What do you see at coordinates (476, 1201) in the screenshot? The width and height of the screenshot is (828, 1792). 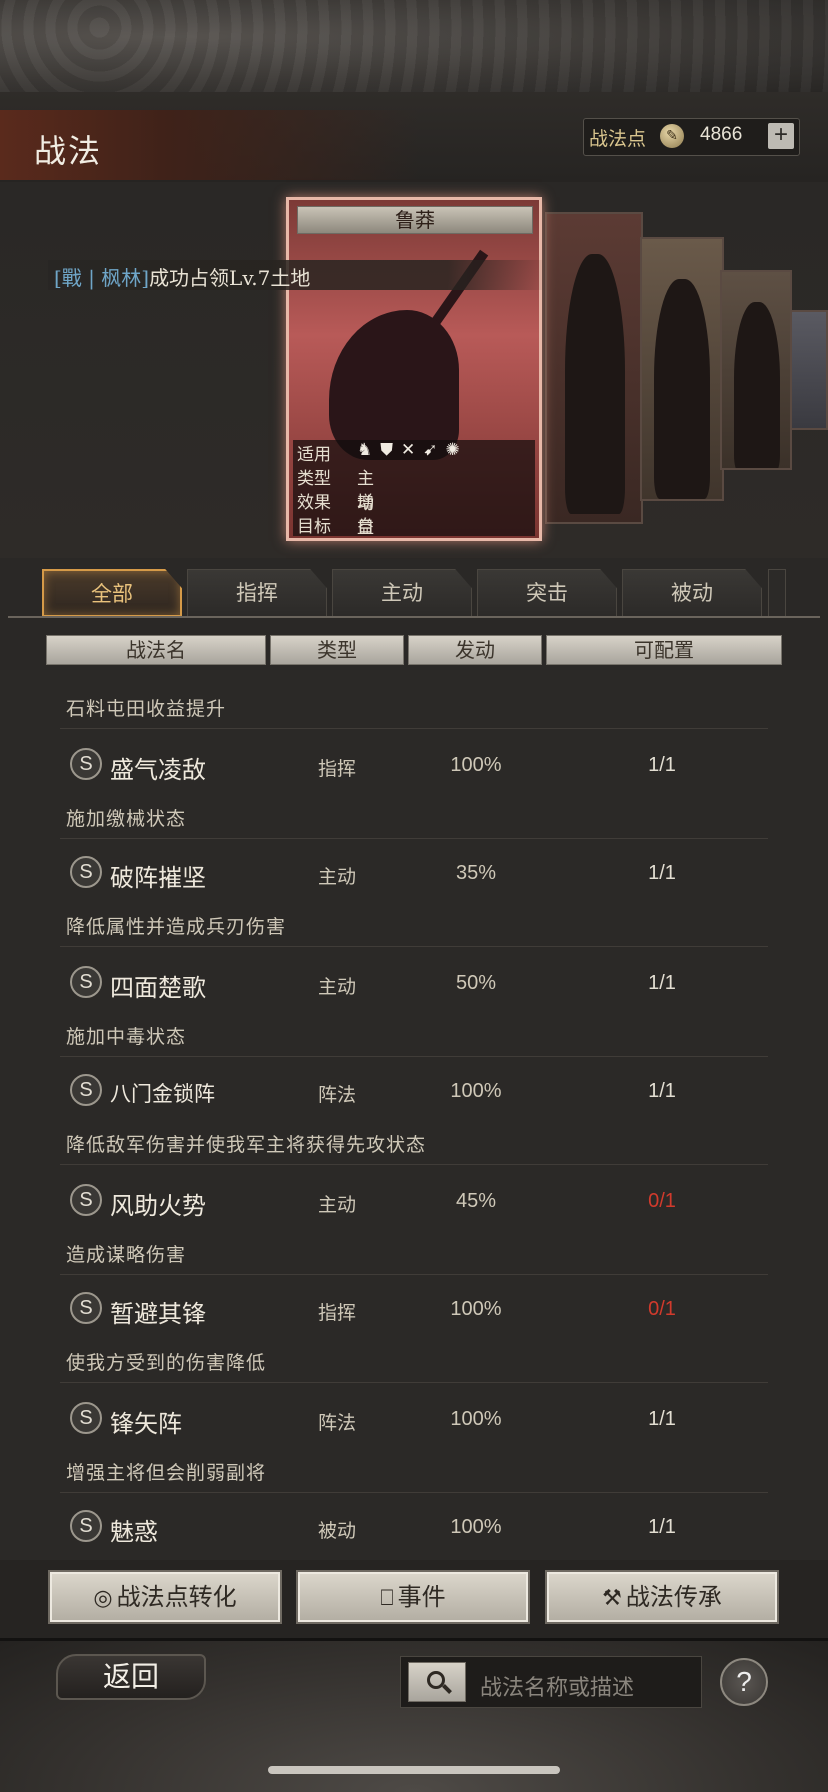 I see `skill-rate: 45%` at bounding box center [476, 1201].